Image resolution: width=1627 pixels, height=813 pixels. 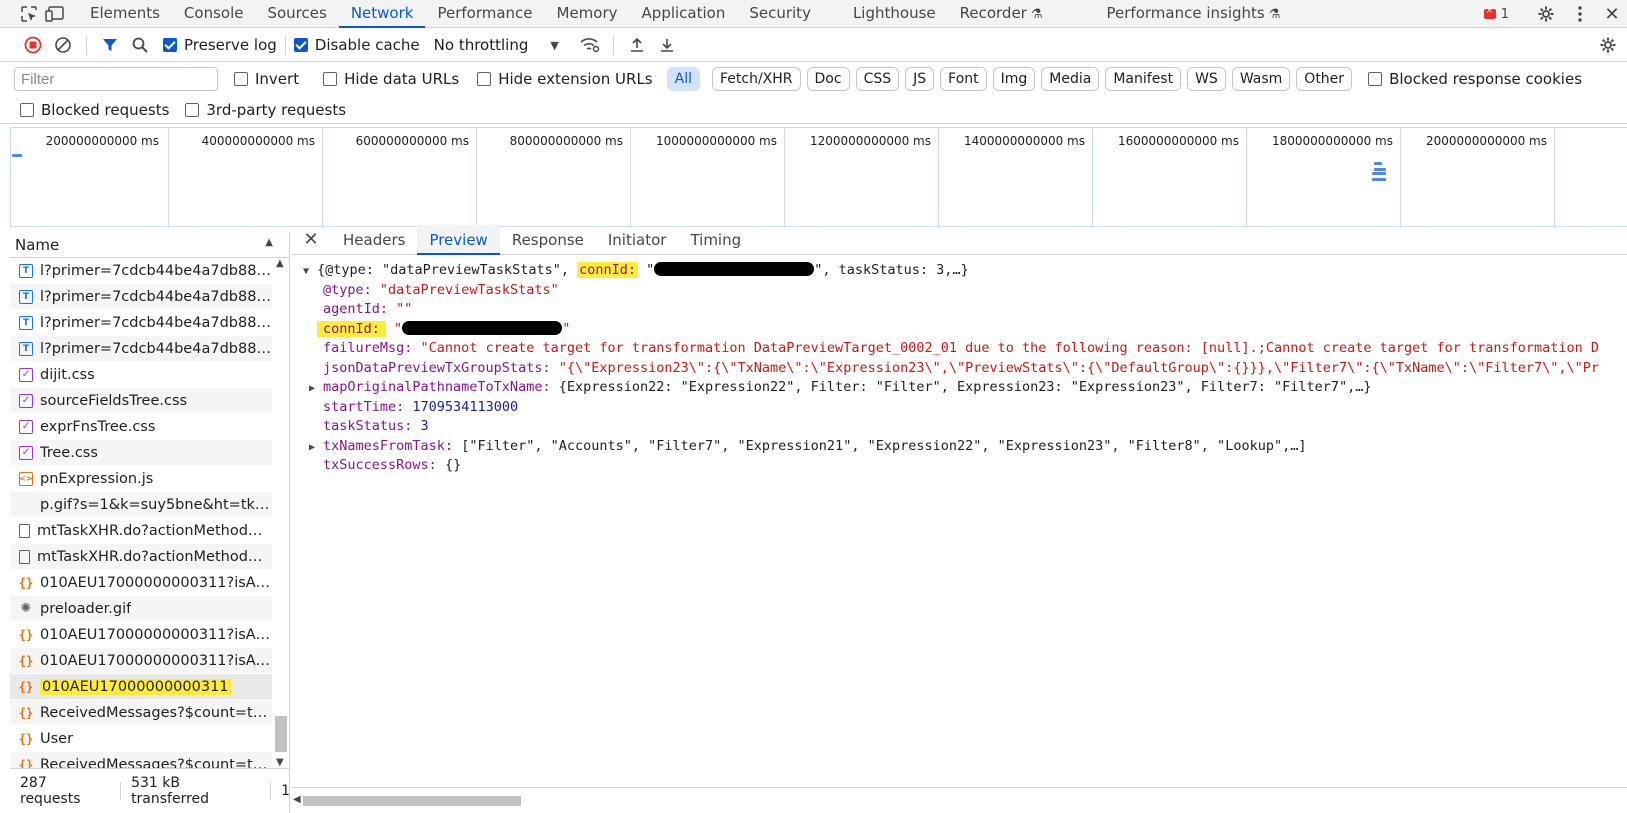 I want to click on close-detail-icon: ✕, so click(x=311, y=239).